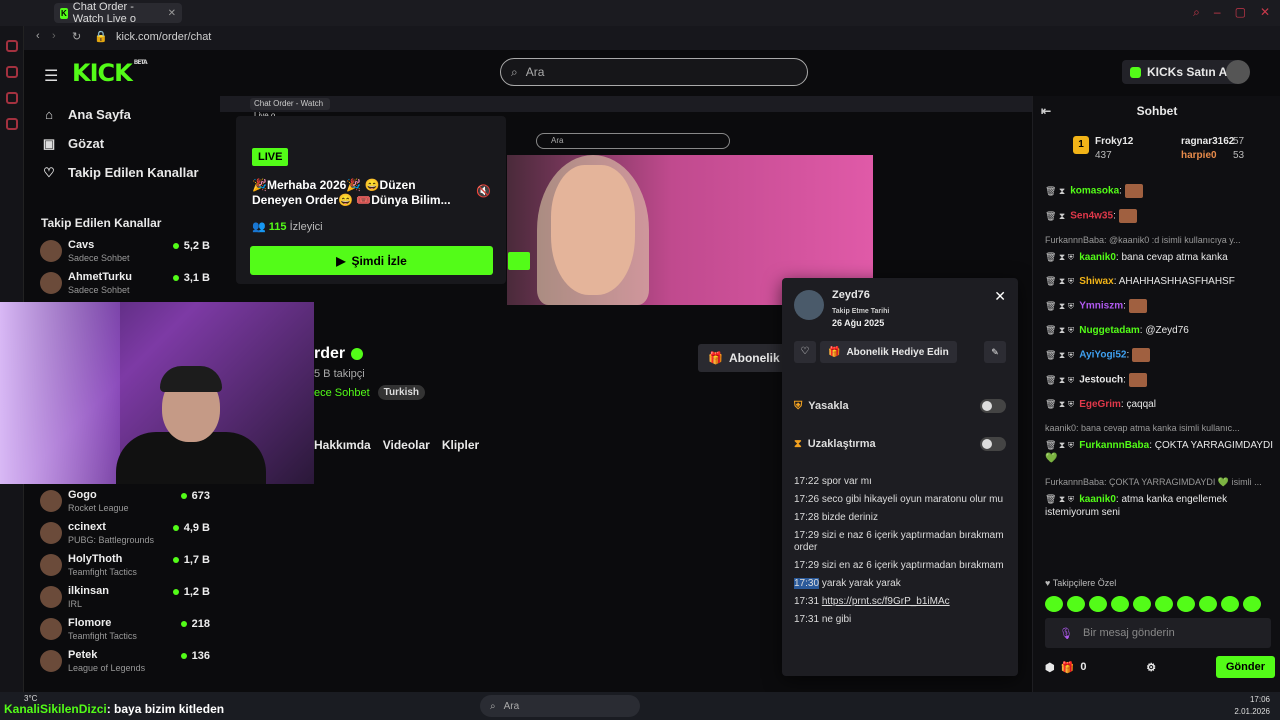 The width and height of the screenshot is (1280, 720). Describe the element at coordinates (401, 392) in the screenshot. I see `language-tag: Turkish` at that location.